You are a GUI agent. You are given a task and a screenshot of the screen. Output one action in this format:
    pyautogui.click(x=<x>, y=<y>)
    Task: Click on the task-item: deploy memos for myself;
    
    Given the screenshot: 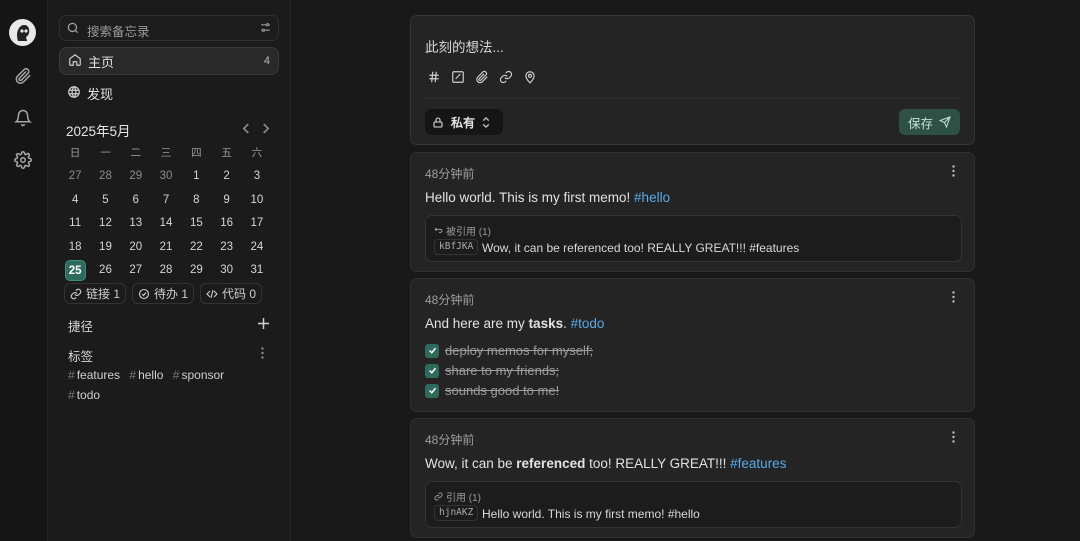 What is the action you would take?
    pyautogui.click(x=509, y=350)
    